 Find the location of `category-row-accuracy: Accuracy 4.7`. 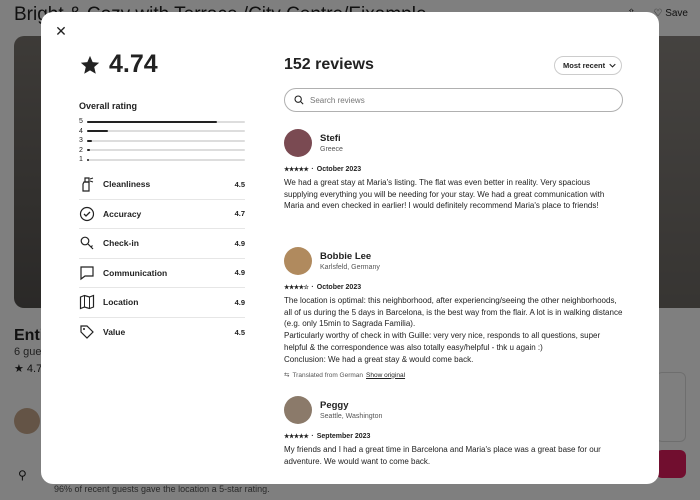

category-row-accuracy: Accuracy 4.7 is located at coordinates (162, 214).